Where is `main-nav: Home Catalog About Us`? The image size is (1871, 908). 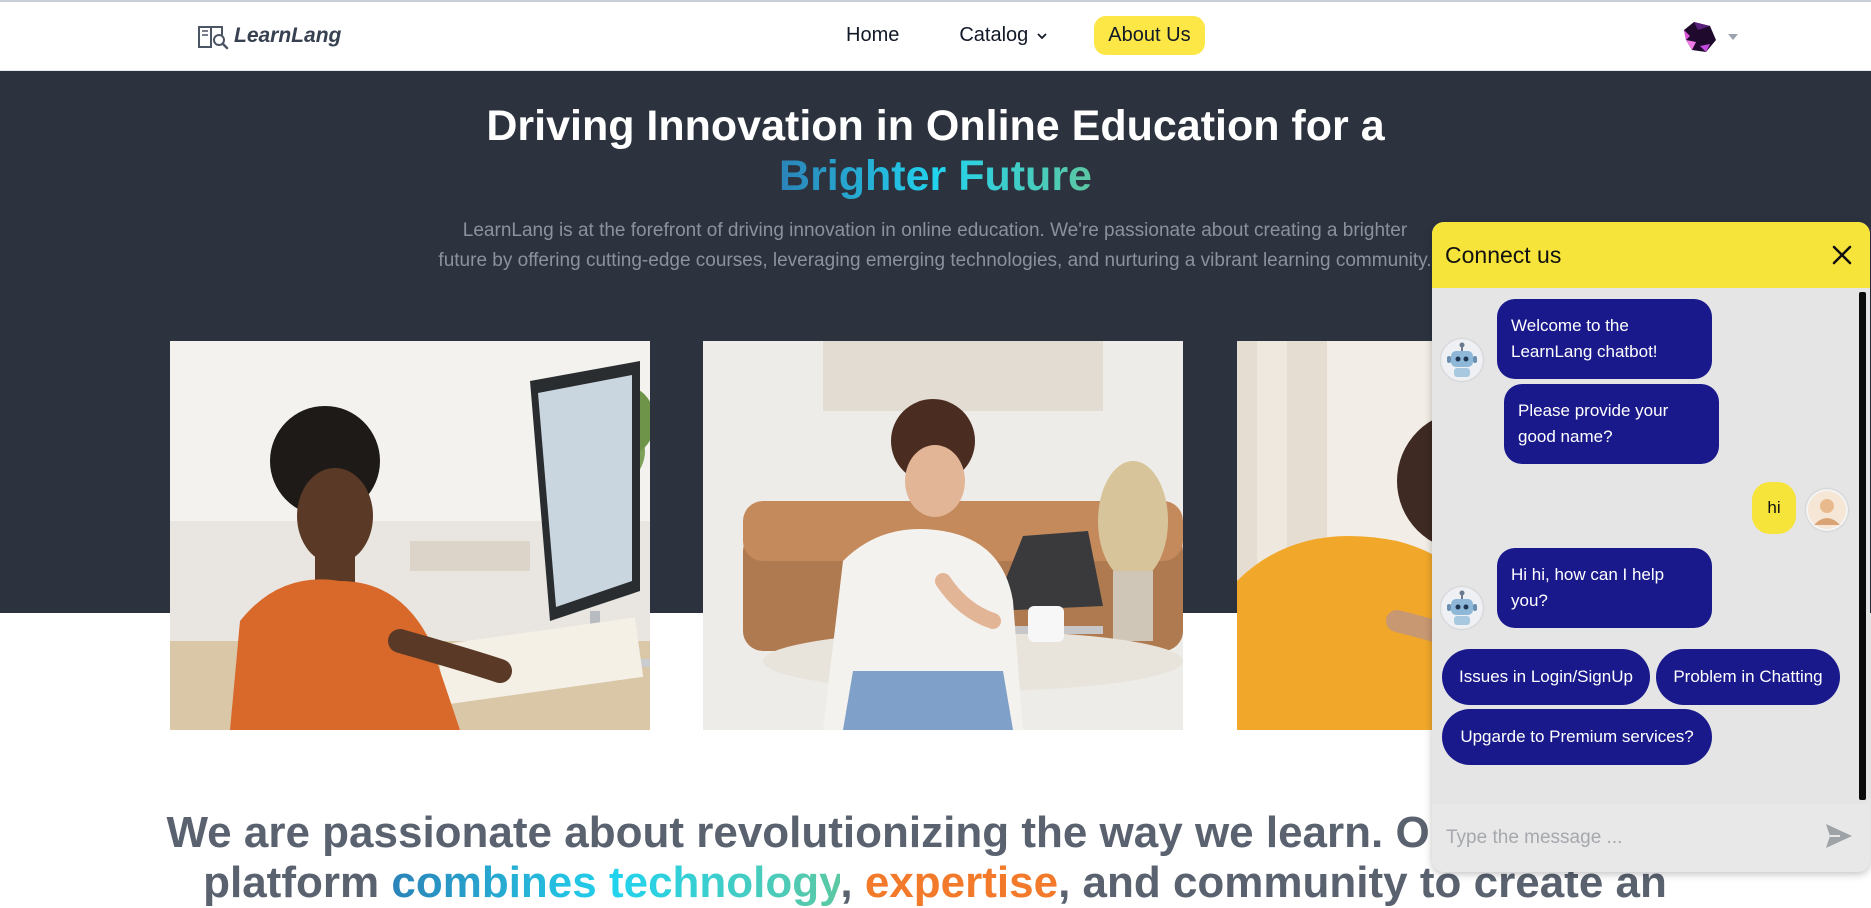
main-nav: Home Catalog About Us is located at coordinates (1034, 35).